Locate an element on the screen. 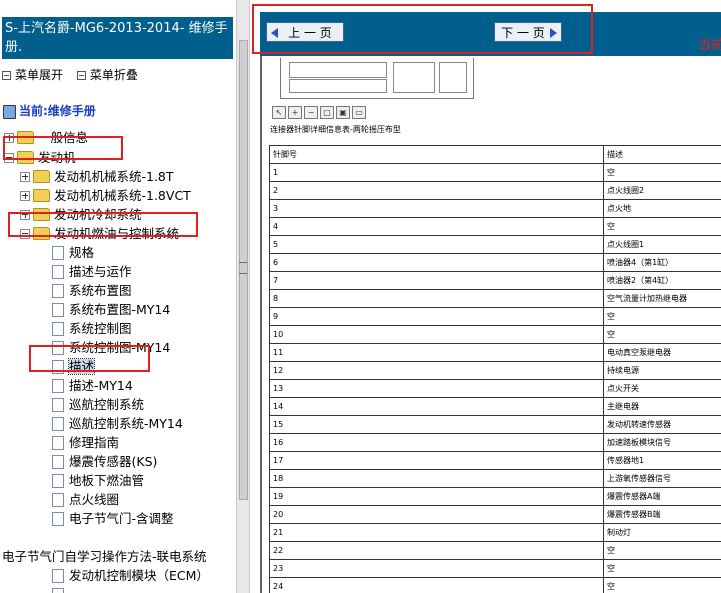 The height and width of the screenshot is (593, 721). tree-folder-item: 发动机机械系统-1.8T is located at coordinates (97, 175).